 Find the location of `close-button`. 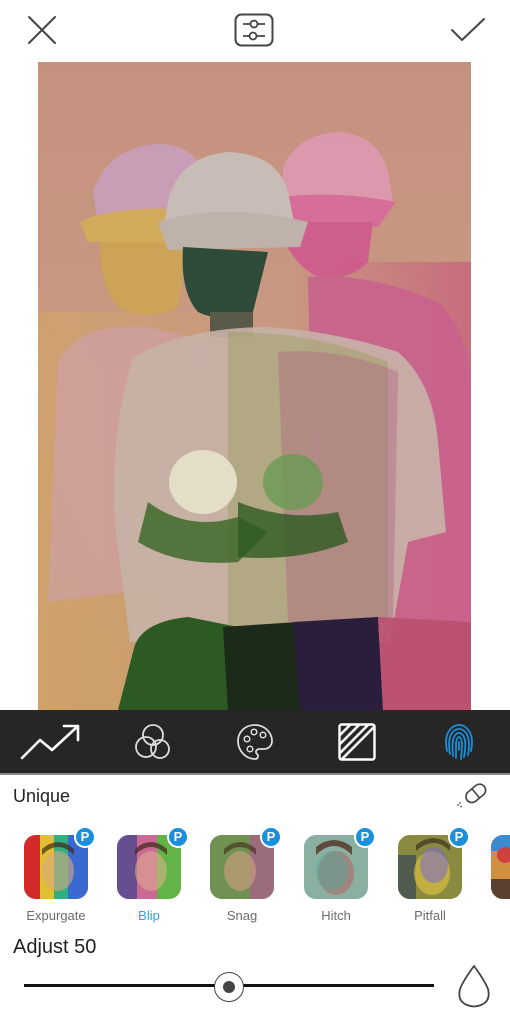

close-button is located at coordinates (42, 30).